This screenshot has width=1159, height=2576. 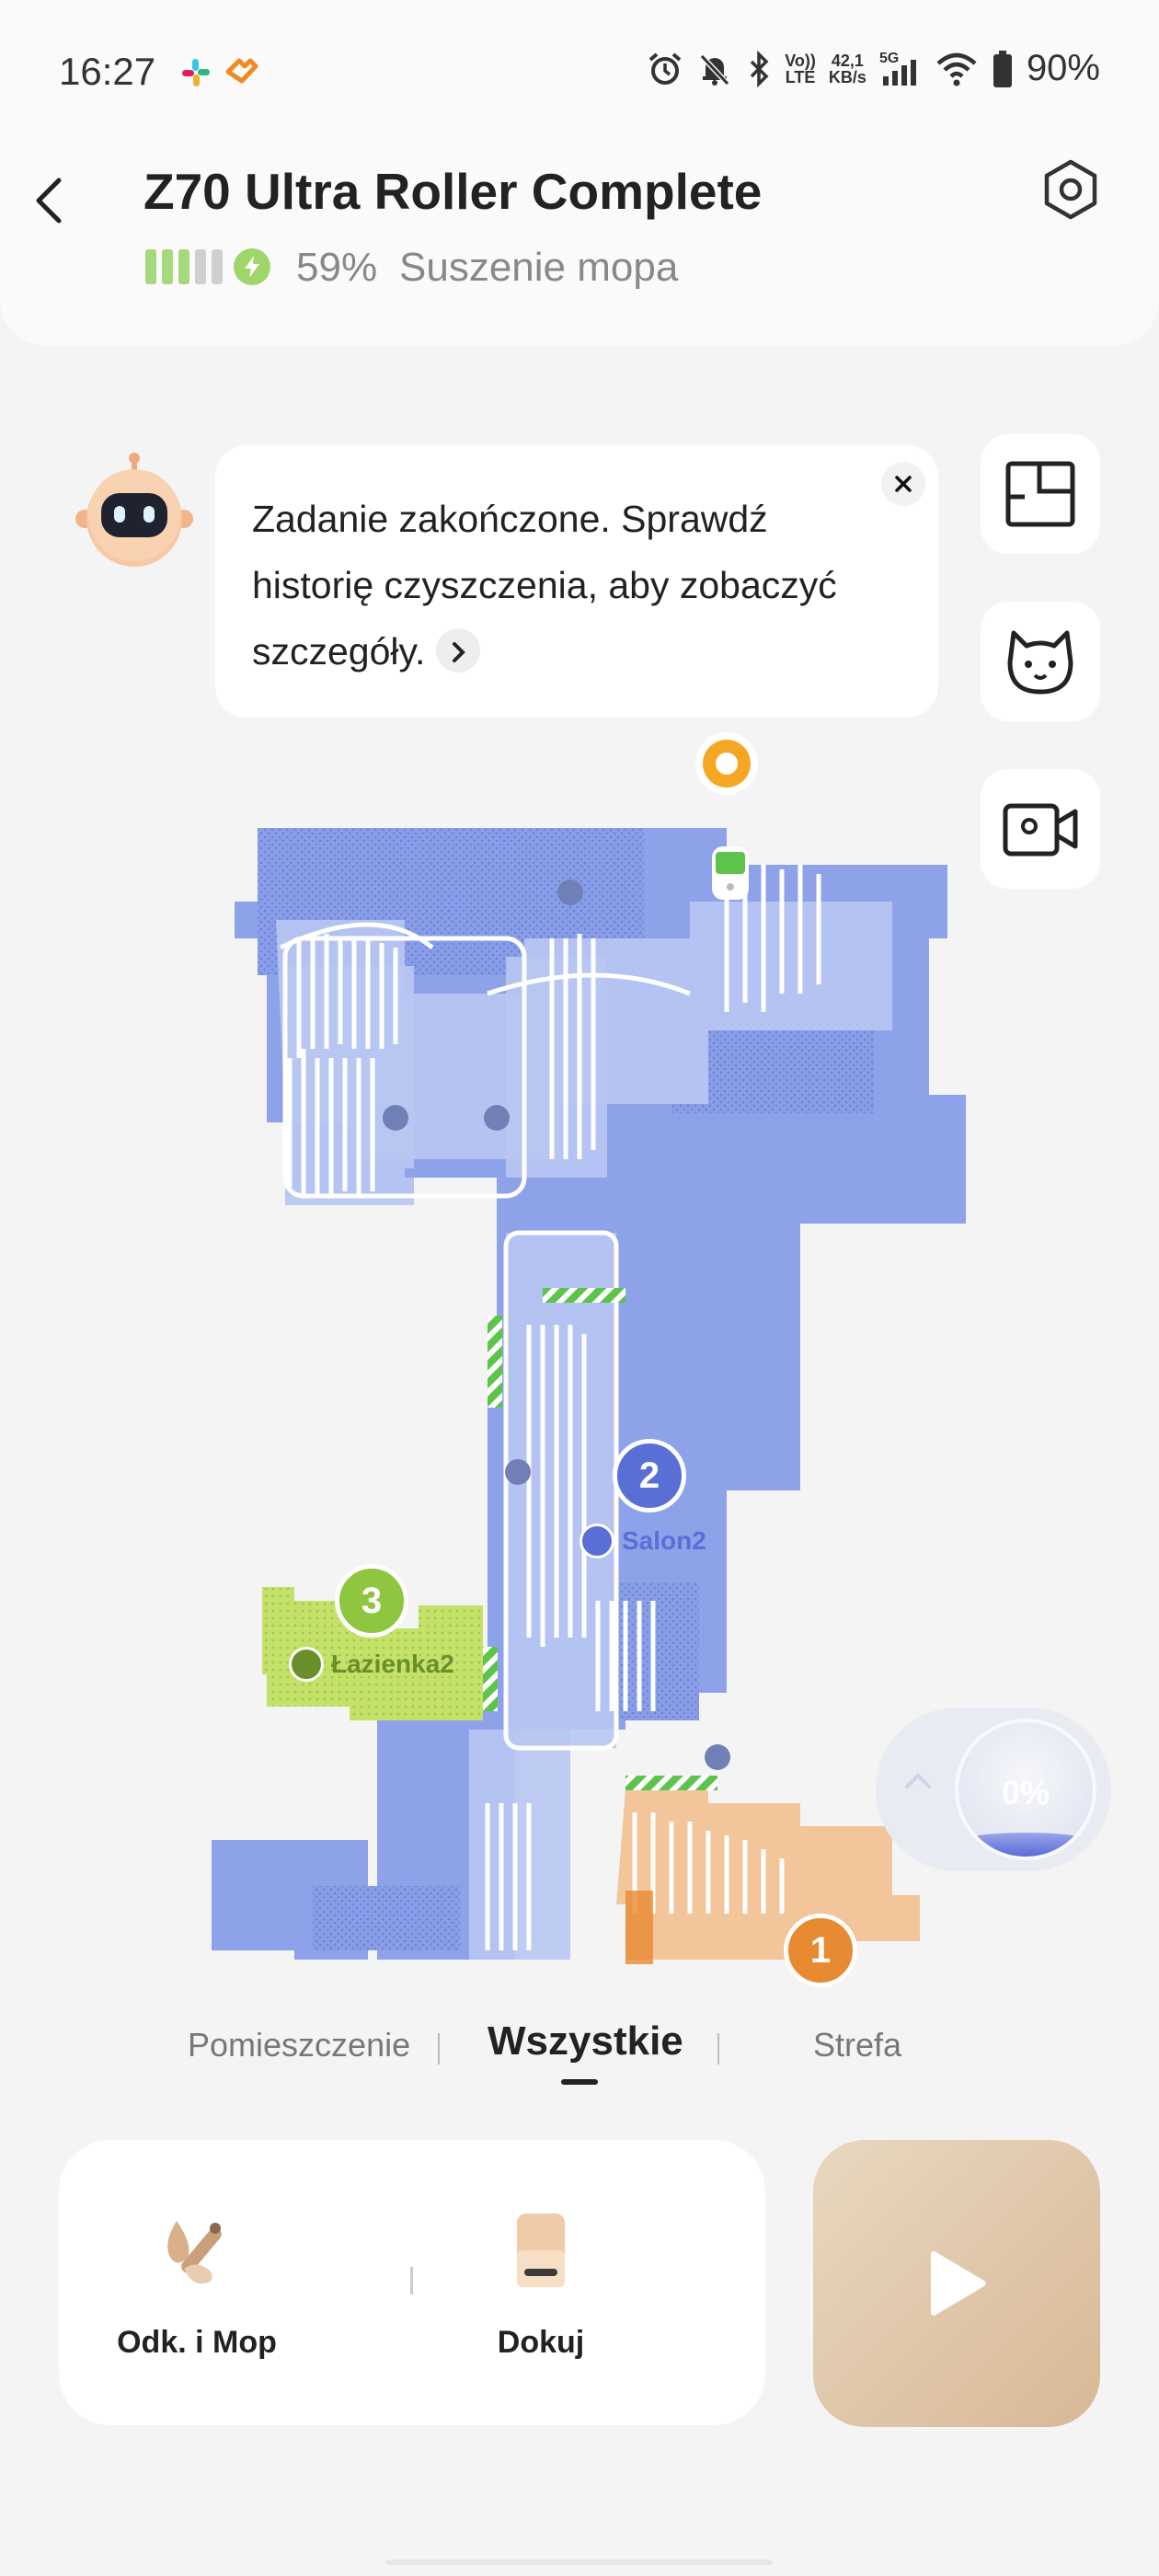 I want to click on chevron-right-icon, so click(x=457, y=650).